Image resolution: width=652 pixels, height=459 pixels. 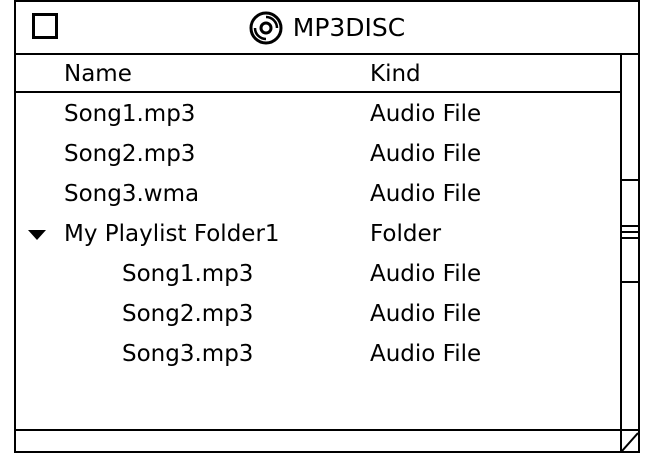 I want to click on item-name: Song3.mp3, so click(x=188, y=354).